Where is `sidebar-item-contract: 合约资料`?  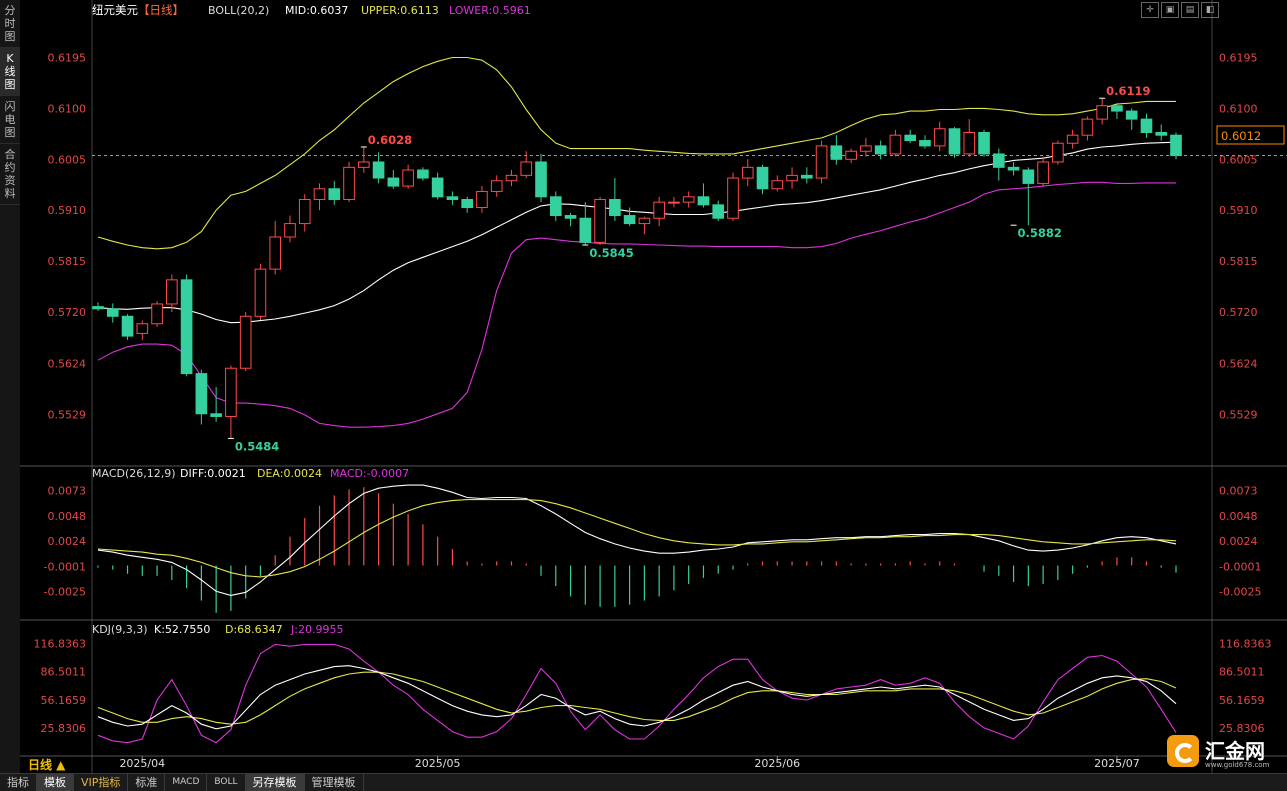 sidebar-item-contract: 合约资料 is located at coordinates (10, 174).